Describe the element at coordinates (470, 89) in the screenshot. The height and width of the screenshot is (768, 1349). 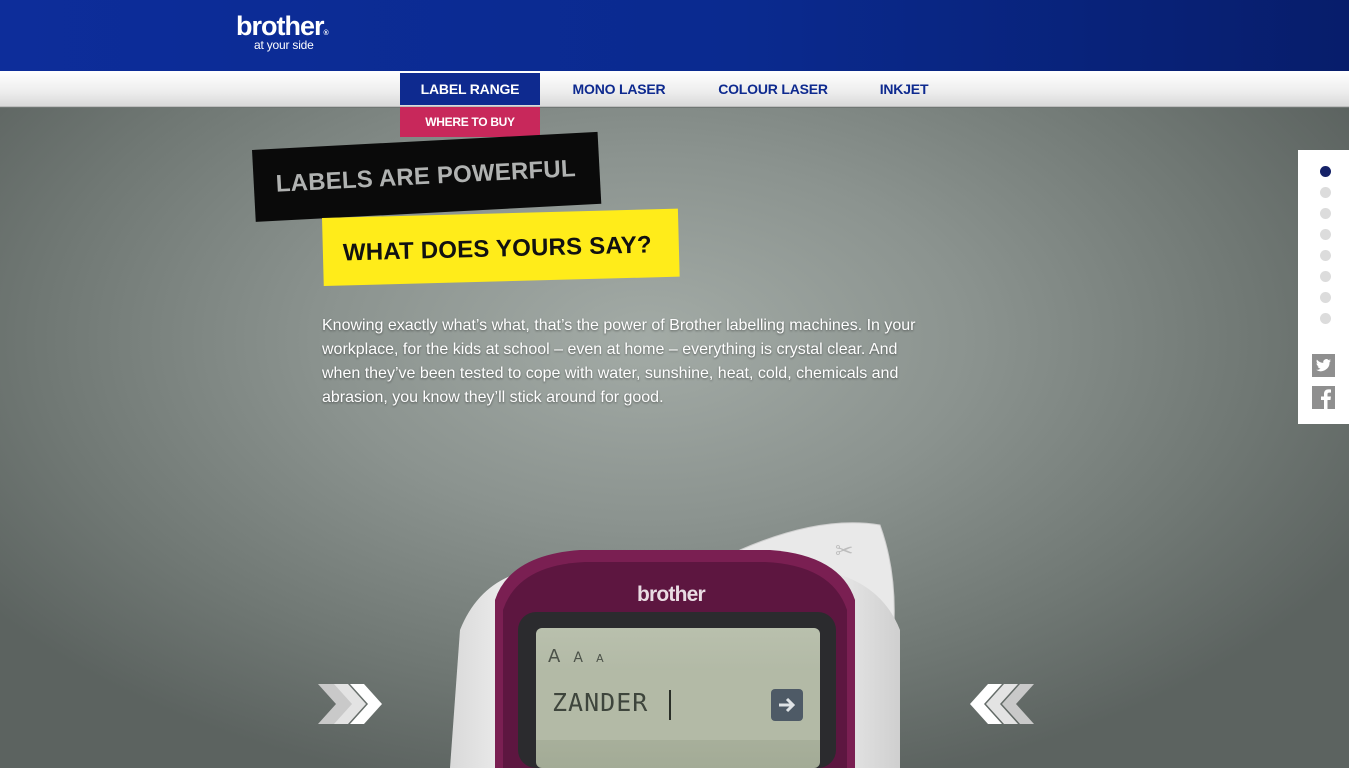
I see `nav-tab-label-range: LABEL RANGE` at that location.